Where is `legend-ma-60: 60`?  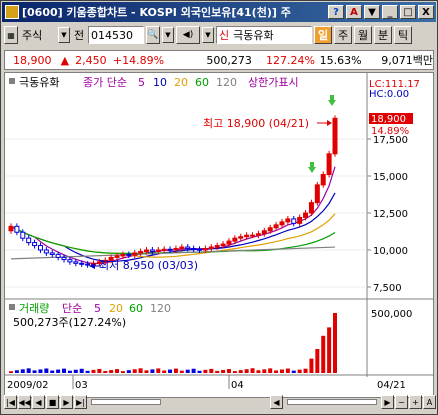
legend-ma-60: 60 is located at coordinates (202, 82).